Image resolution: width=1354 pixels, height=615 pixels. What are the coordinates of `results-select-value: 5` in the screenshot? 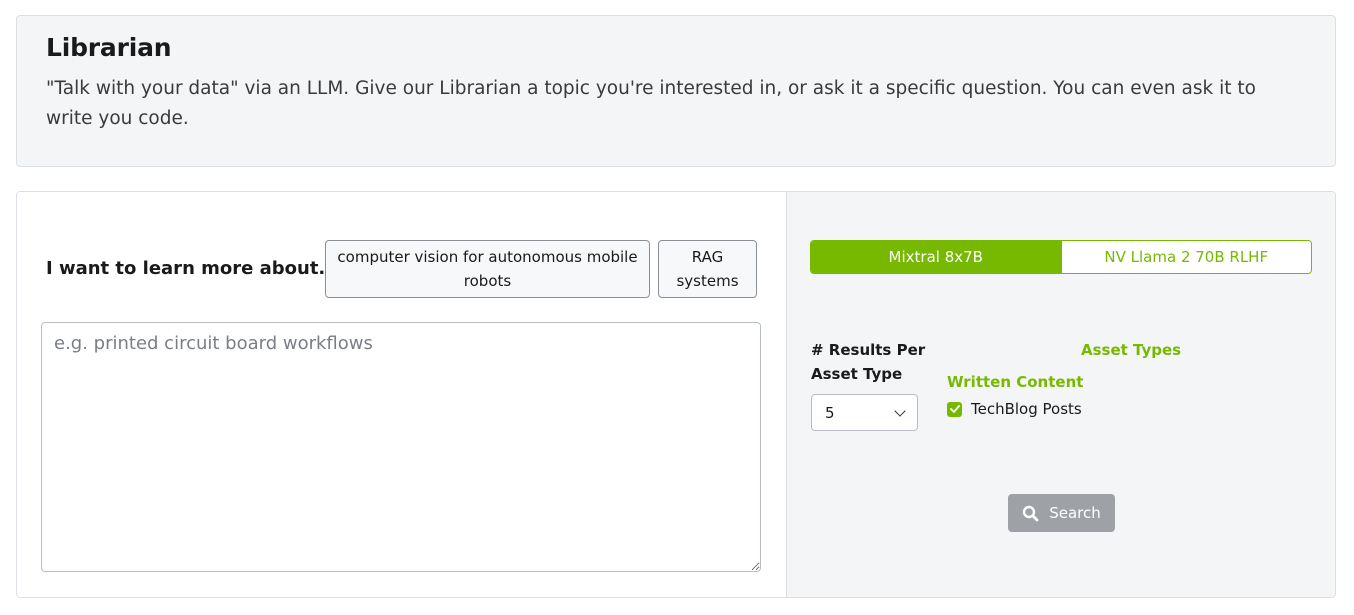 It's located at (830, 412).